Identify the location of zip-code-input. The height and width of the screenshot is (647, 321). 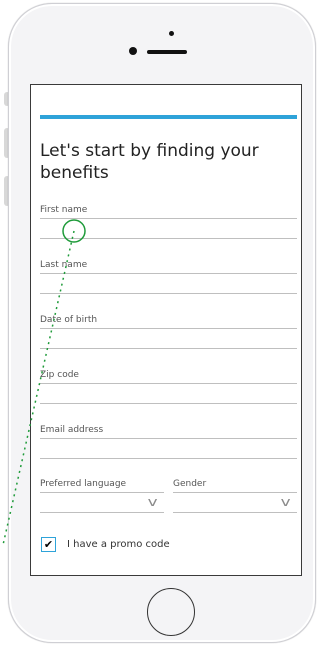
(168, 393).